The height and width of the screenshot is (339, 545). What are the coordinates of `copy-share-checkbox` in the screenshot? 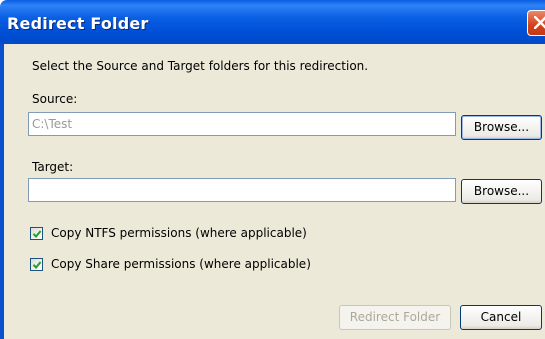 It's located at (36, 264).